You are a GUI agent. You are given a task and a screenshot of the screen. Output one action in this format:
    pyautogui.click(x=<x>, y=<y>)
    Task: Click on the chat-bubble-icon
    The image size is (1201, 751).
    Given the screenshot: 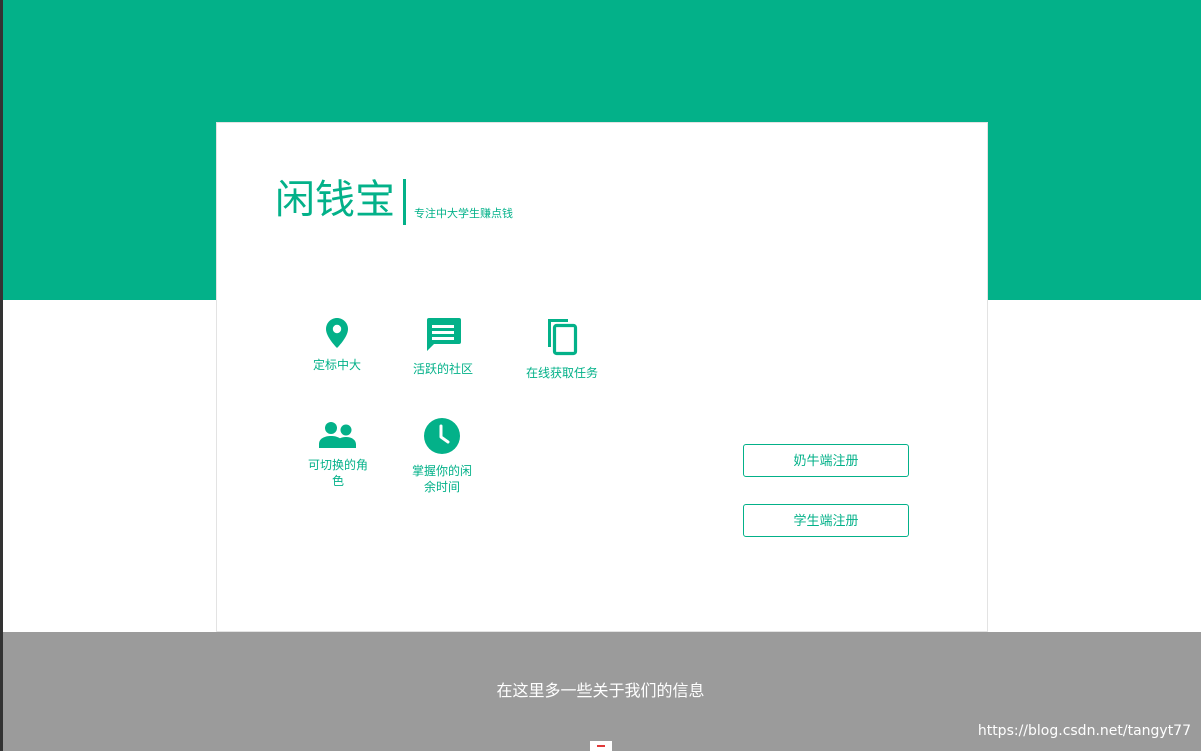 What is the action you would take?
    pyautogui.click(x=443, y=337)
    